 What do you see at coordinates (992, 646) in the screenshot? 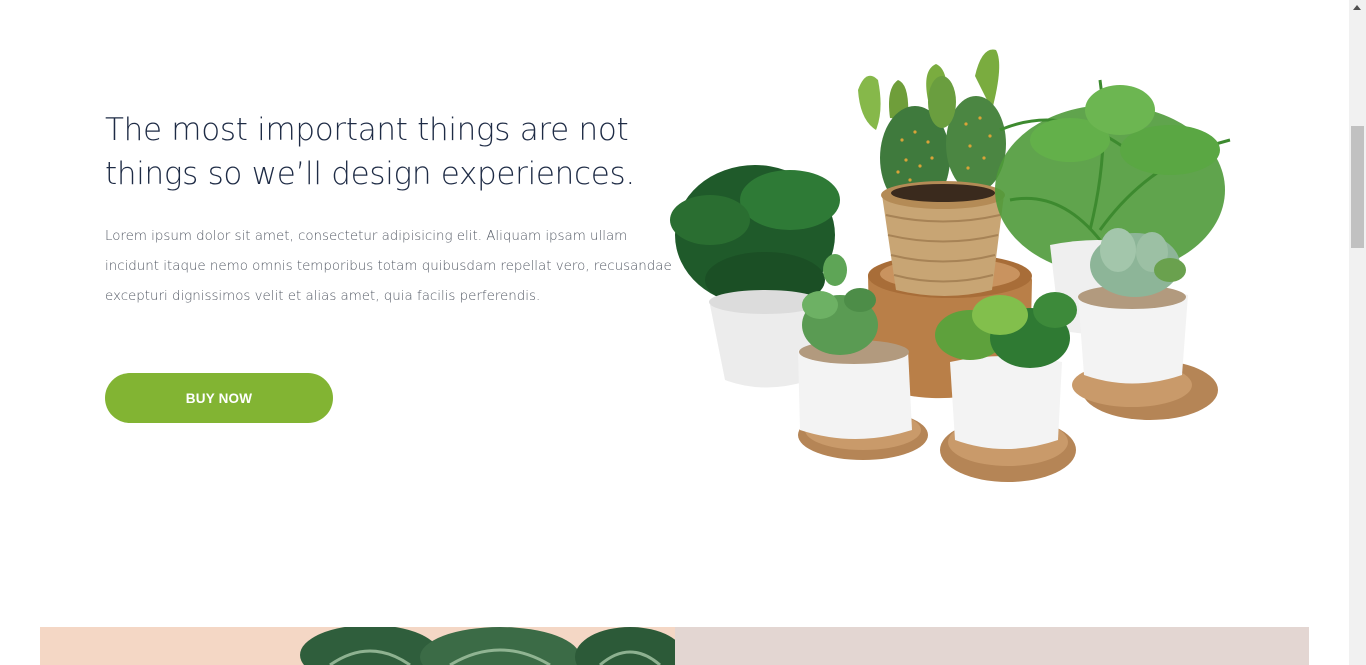
I see `featured-panel-right` at bounding box center [992, 646].